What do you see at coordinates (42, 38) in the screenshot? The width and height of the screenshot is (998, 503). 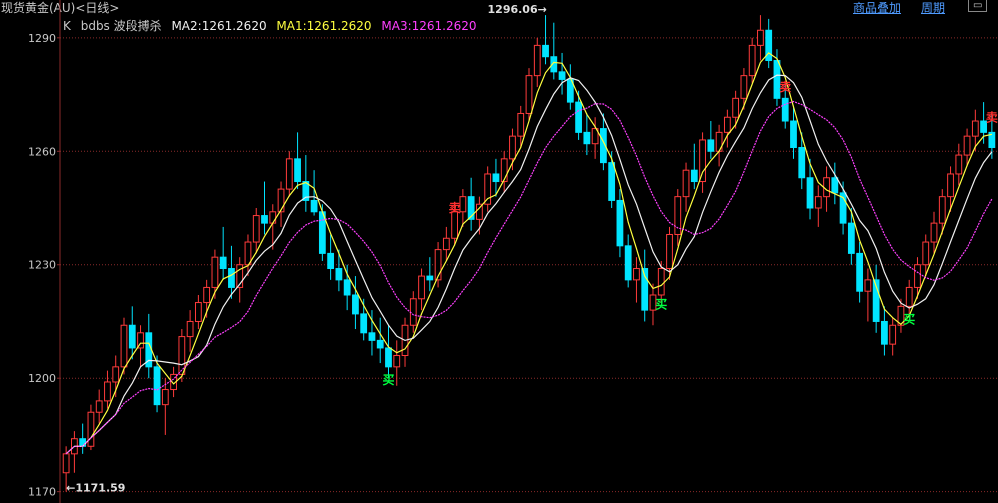 I see `y-tick-label: 1290` at bounding box center [42, 38].